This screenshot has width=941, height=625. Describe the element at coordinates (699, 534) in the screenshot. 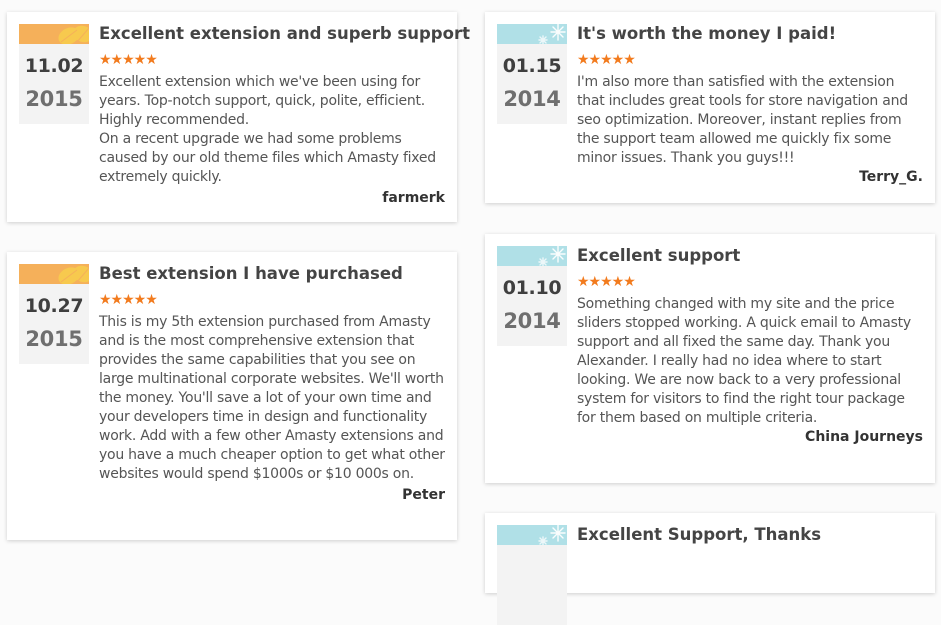

I see `review-title: Excellent Support, Thanks` at that location.